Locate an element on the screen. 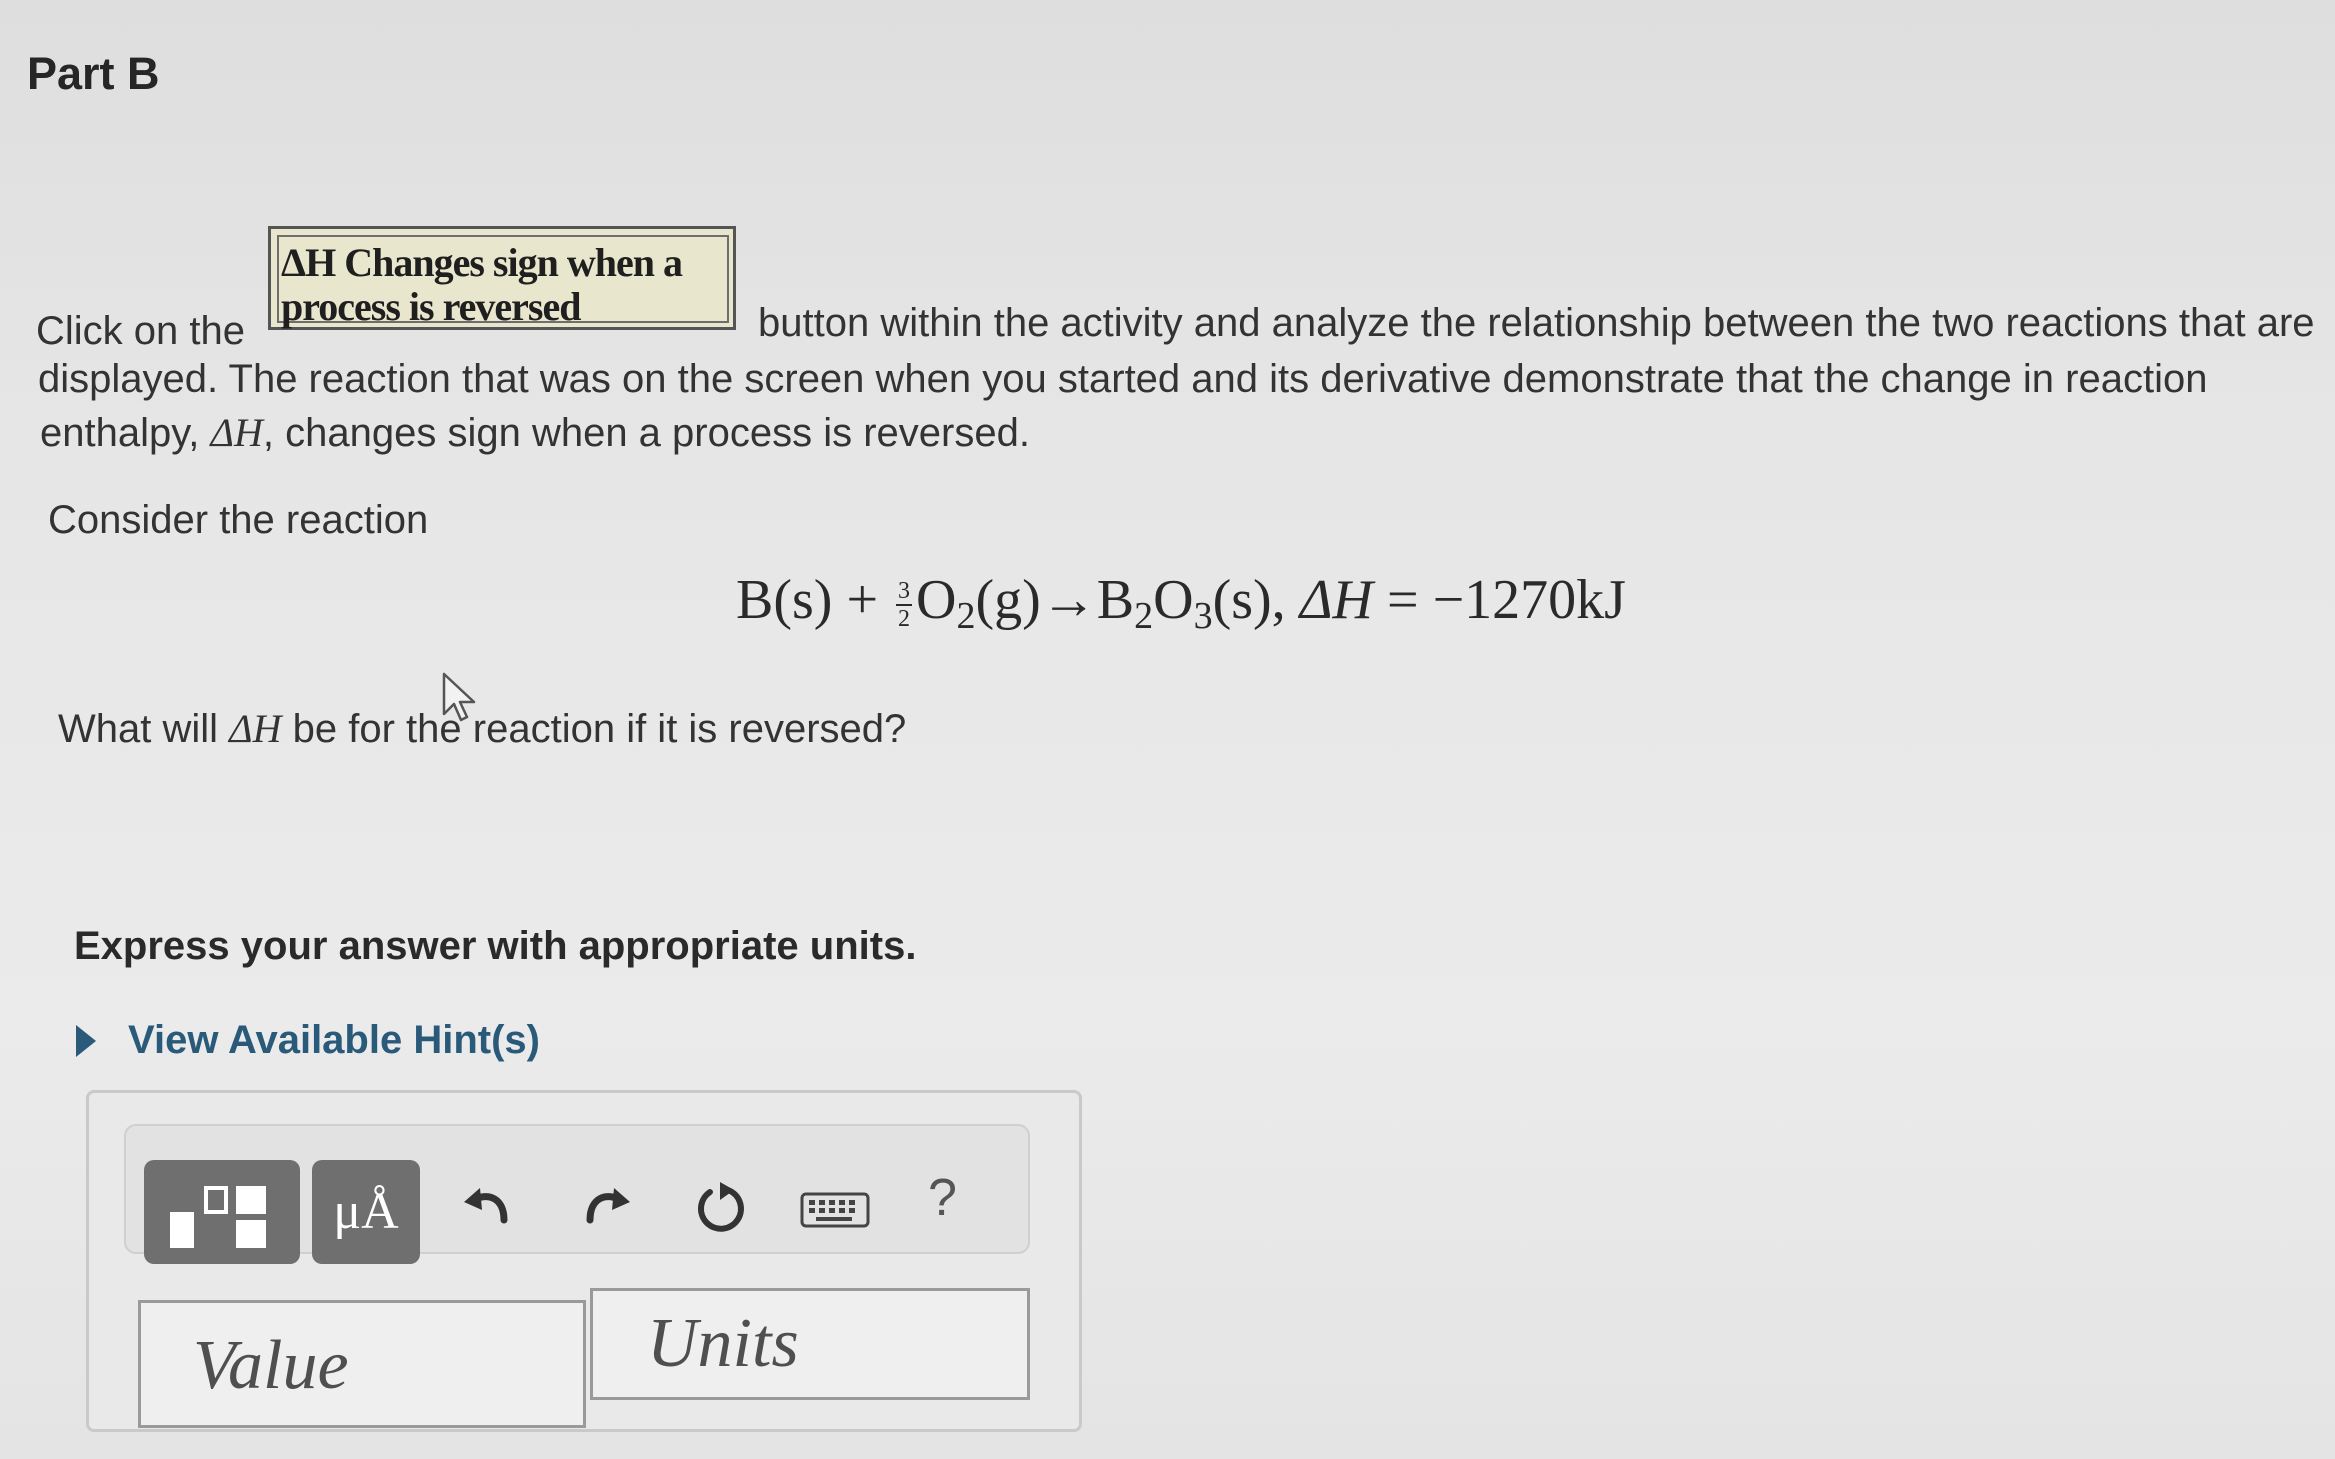 The height and width of the screenshot is (1459, 2335). part-title: Part B is located at coordinates (93, 73).